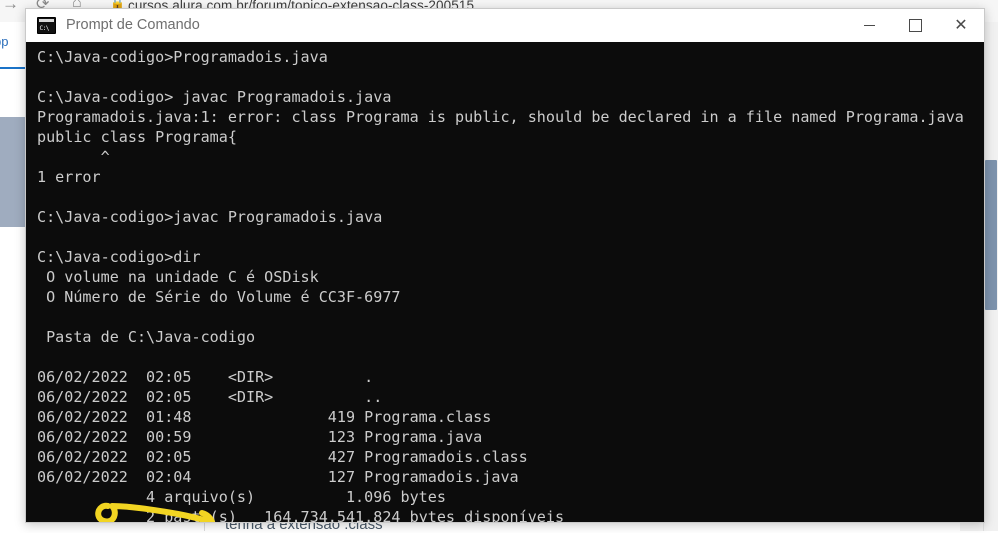  I want to click on window-titlebar: C:\ Prompt de Comando ✕, so click(505, 25).